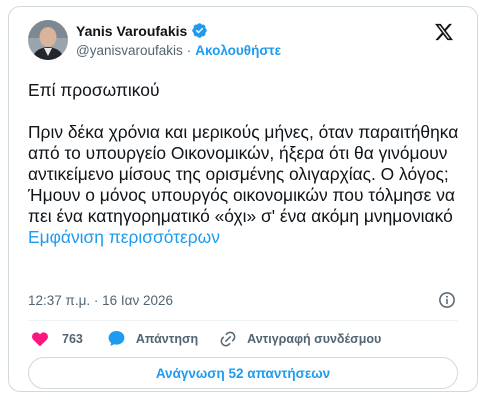 The width and height of the screenshot is (490, 401). What do you see at coordinates (199, 30) in the screenshot?
I see `verified-badge-icon` at bounding box center [199, 30].